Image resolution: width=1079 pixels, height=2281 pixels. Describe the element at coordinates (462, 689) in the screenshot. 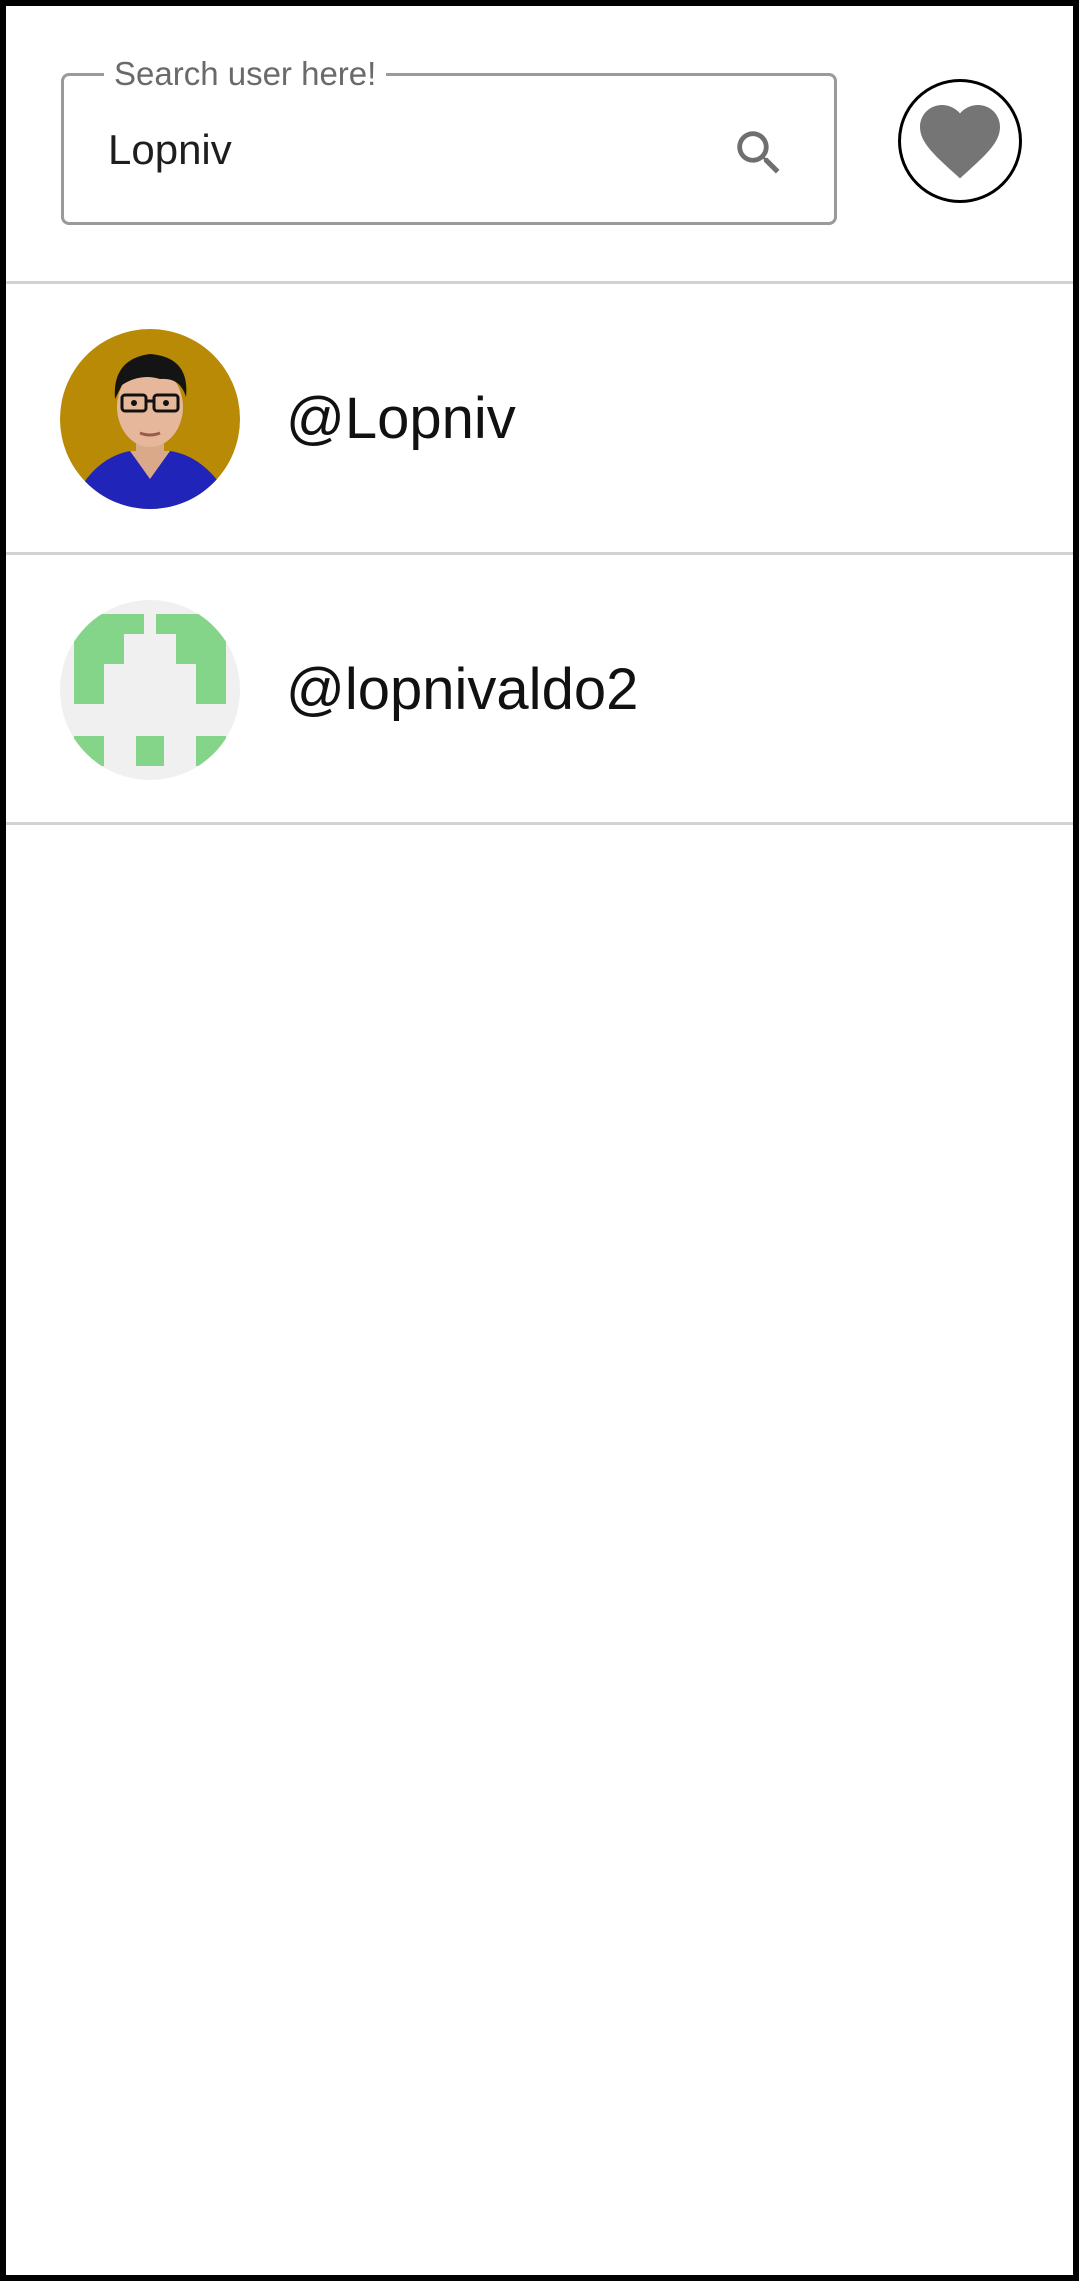

I see `username-label: @lopnivaldo2` at that location.